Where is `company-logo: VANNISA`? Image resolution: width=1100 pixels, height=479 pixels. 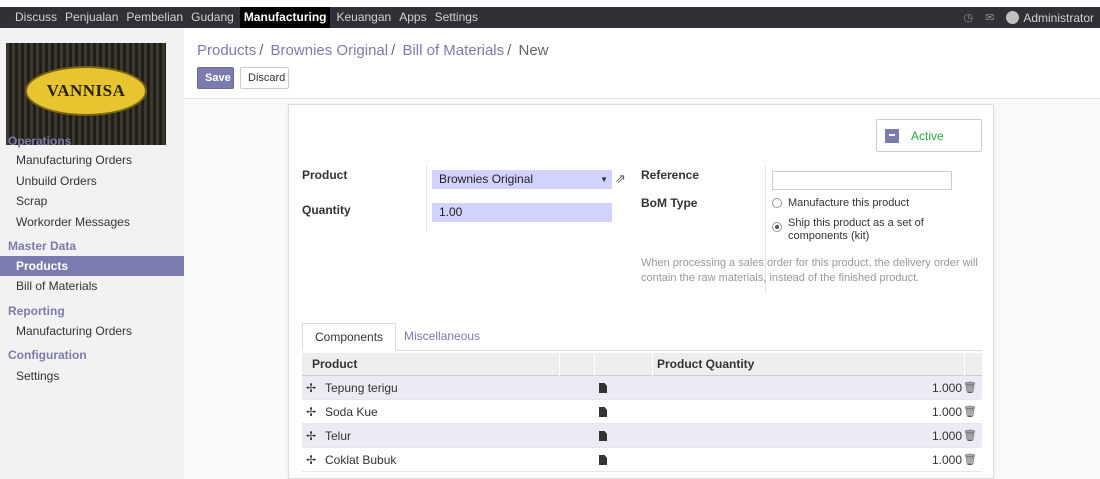
company-logo: VANNISA is located at coordinates (86, 94).